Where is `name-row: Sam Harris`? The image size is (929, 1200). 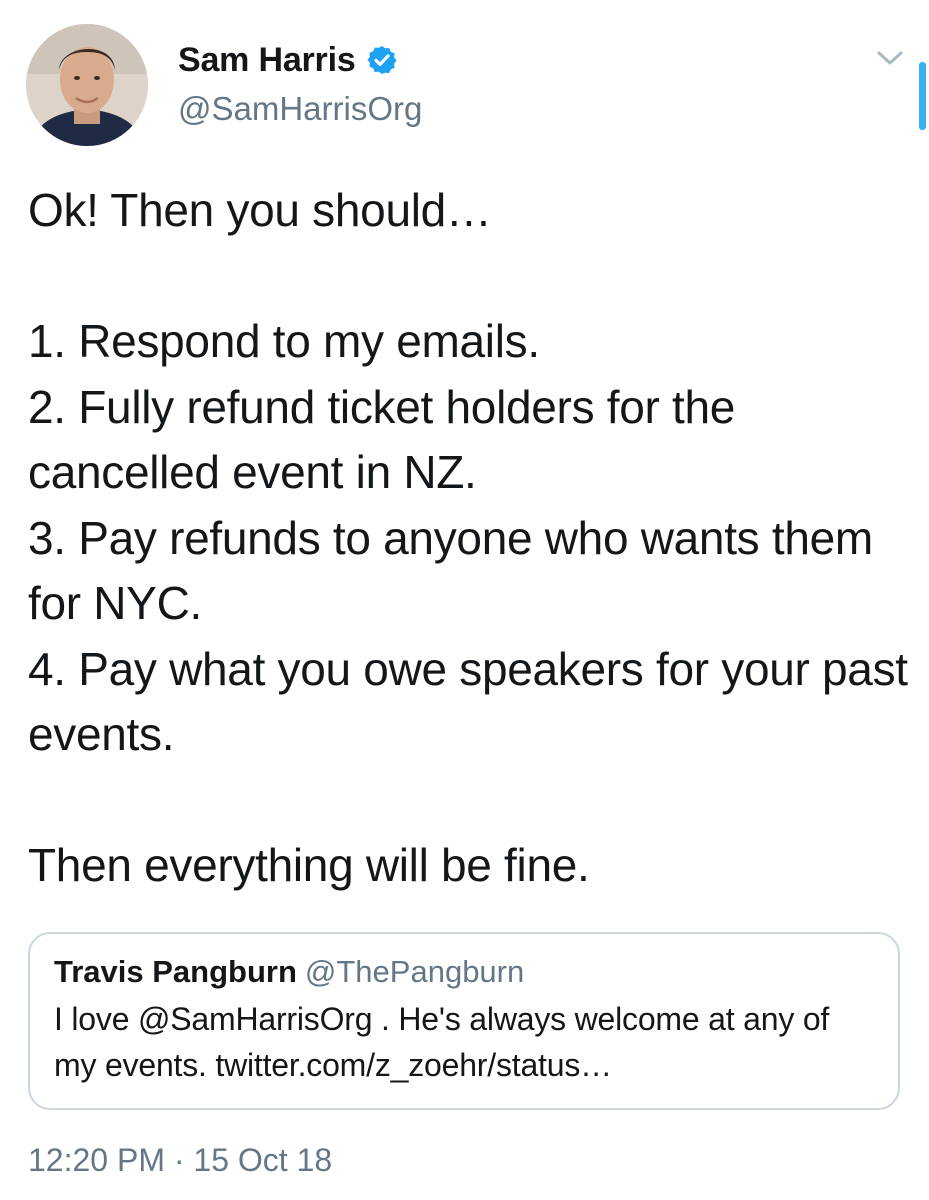 name-row: Sam Harris is located at coordinates (300, 60).